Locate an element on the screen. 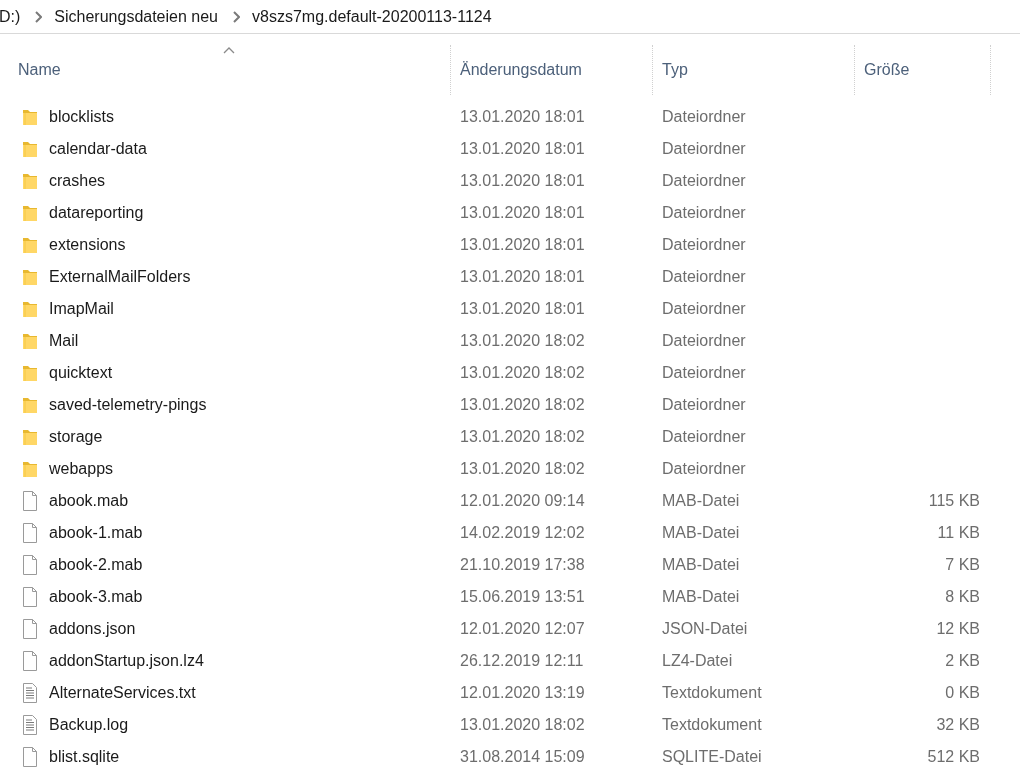 The width and height of the screenshot is (1020, 778). file-name: quicktext is located at coordinates (81, 373).